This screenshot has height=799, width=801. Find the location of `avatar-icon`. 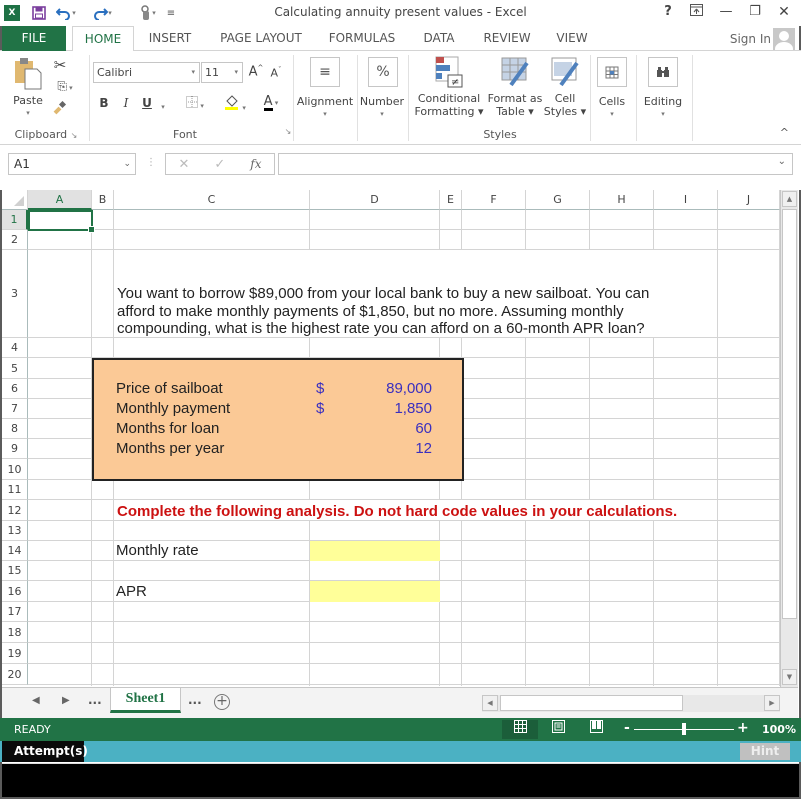

avatar-icon is located at coordinates (784, 38).